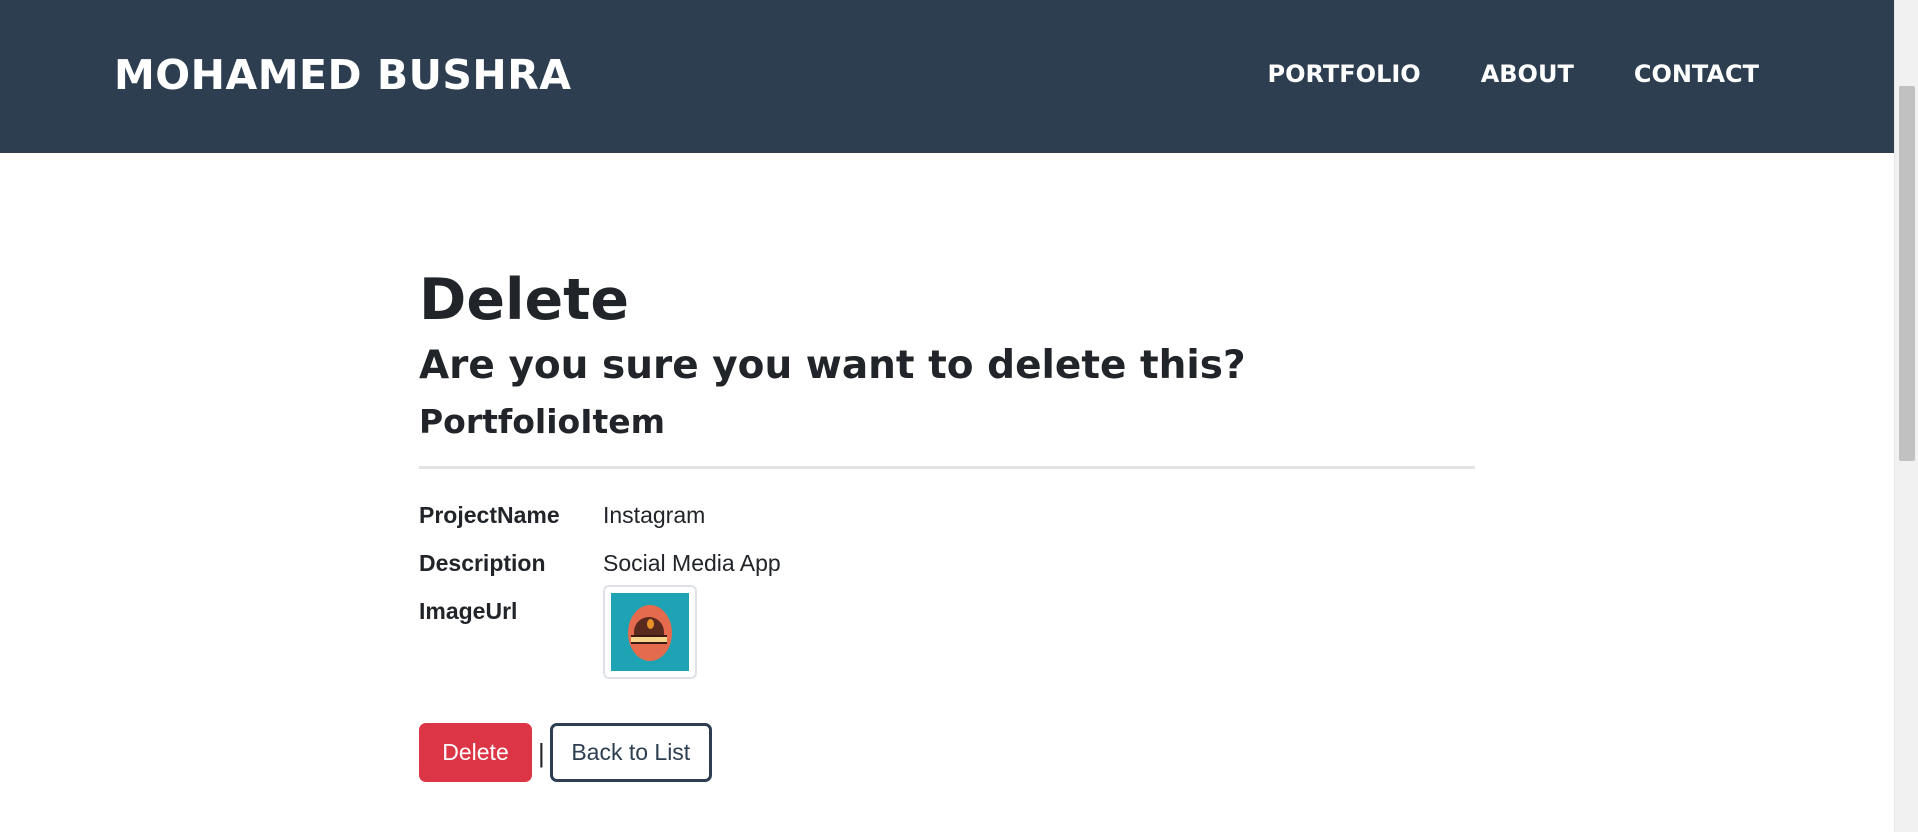  I want to click on project-name-value: Instagram, so click(654, 515).